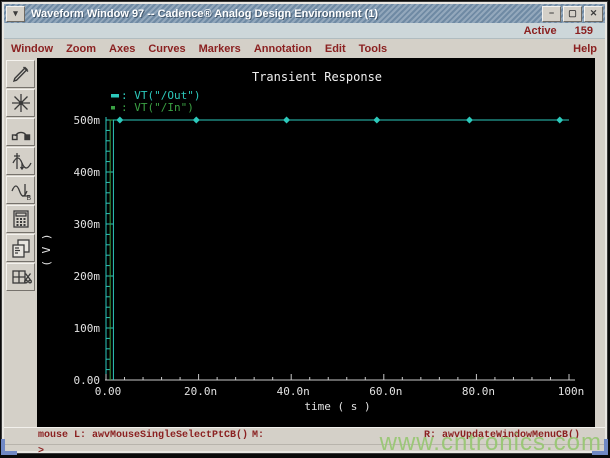 The image size is (610, 458). Describe the element at coordinates (293, 391) in the screenshot. I see `svg-text: 40.0n` at that location.